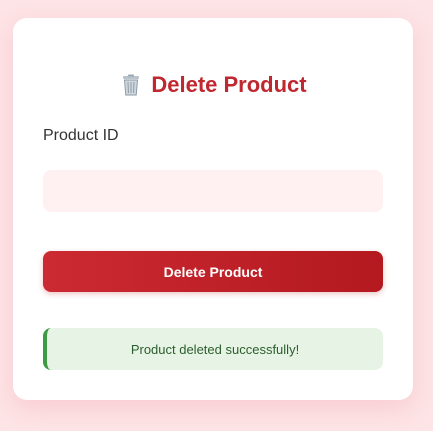  What do you see at coordinates (131, 85) in the screenshot?
I see `trash-icon` at bounding box center [131, 85].